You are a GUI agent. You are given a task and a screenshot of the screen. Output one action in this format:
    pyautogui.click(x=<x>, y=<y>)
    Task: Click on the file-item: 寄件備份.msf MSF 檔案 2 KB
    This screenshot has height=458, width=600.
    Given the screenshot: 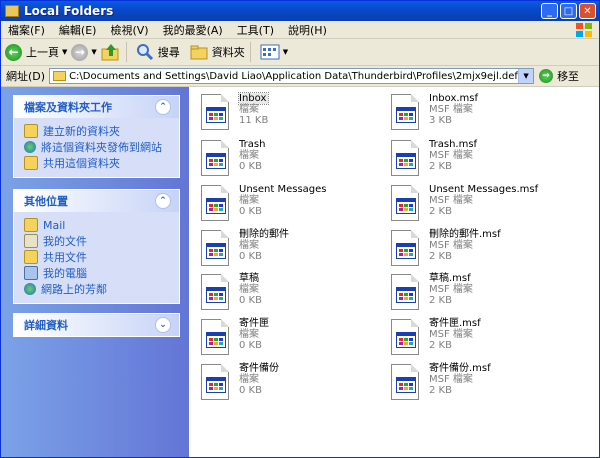 What is the action you would take?
    pyautogui.click(x=484, y=385)
    